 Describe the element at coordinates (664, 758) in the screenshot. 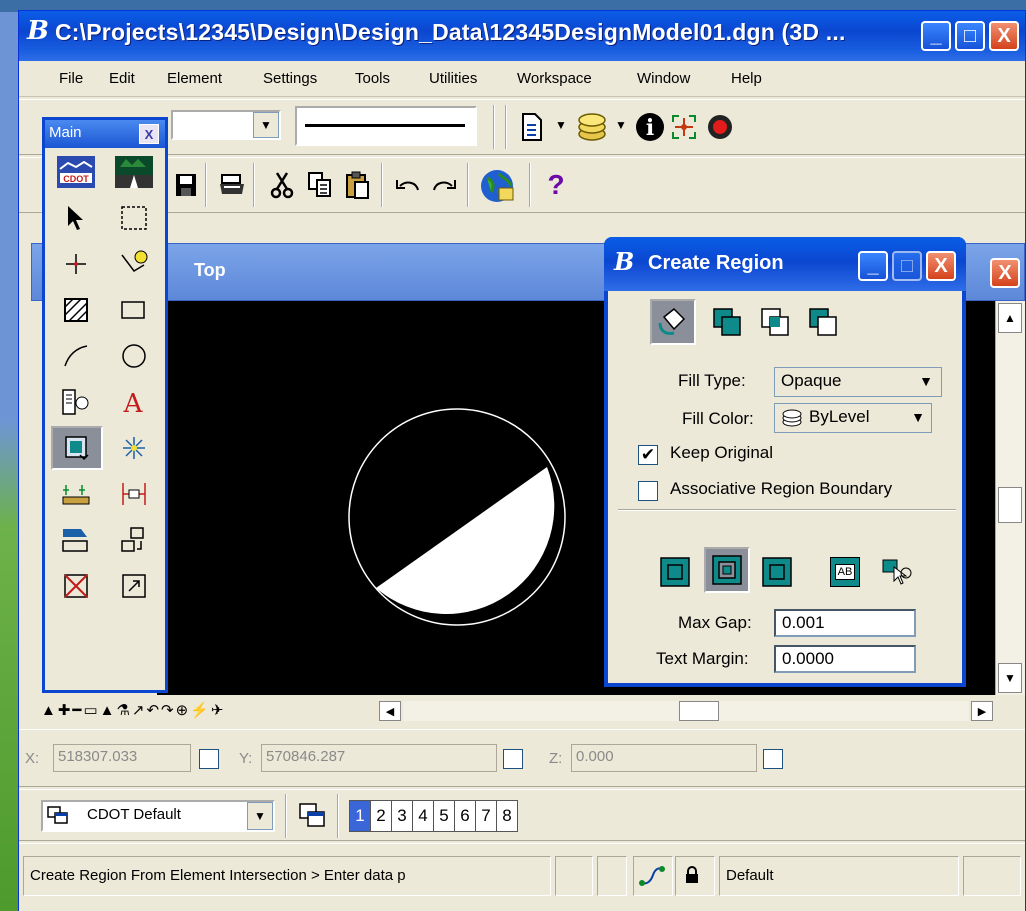

I see `z-coordinate-field: 0.000` at that location.